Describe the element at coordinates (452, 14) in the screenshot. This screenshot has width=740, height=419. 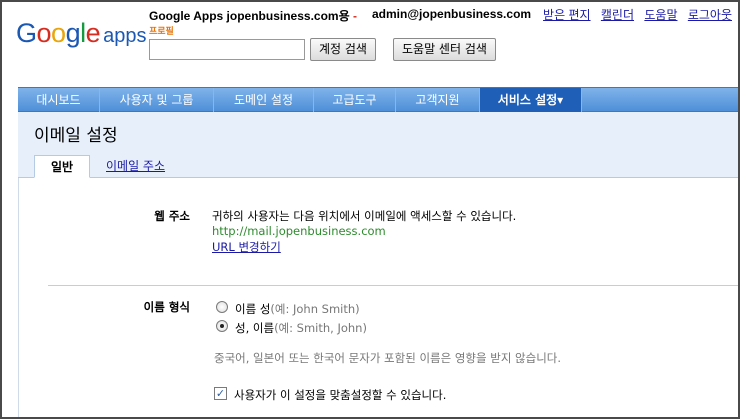
I see `admin-email: admin@jopenbusiness.com` at that location.